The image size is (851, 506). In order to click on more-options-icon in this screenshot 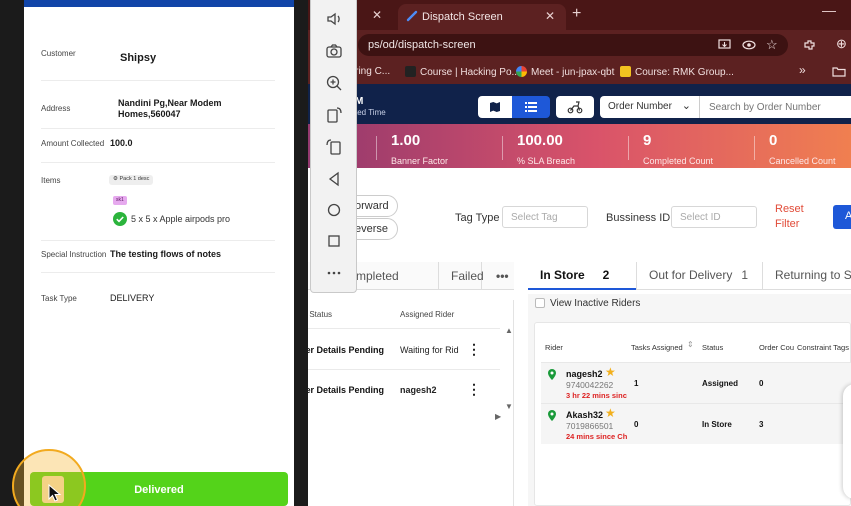, I will do `click(334, 273)`.